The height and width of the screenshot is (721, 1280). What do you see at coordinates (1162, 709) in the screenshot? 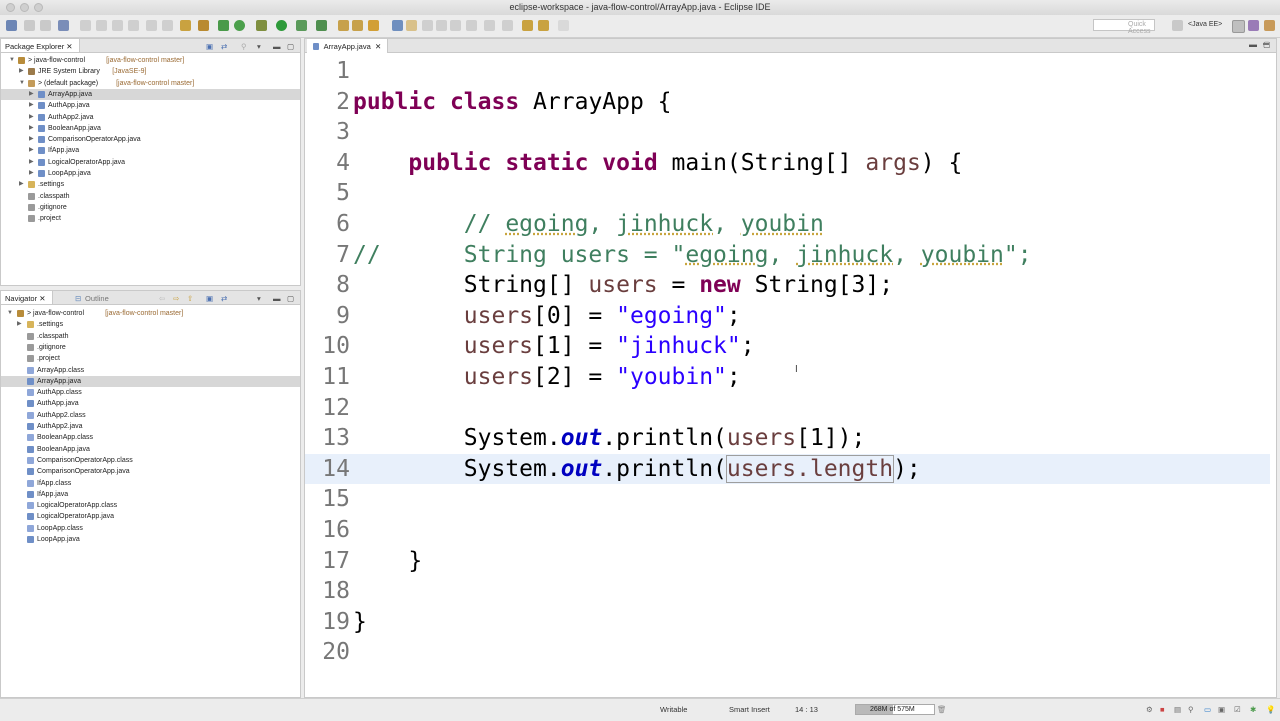
I see `problems-icon: ■` at bounding box center [1162, 709].